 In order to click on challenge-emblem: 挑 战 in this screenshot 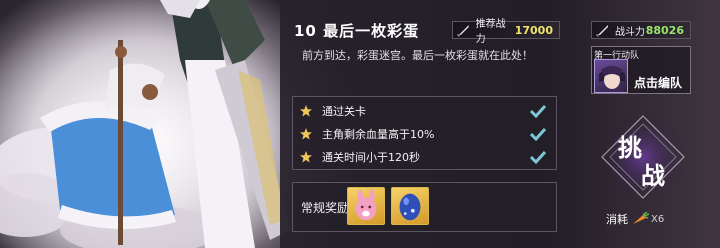, I will do `click(643, 157)`.